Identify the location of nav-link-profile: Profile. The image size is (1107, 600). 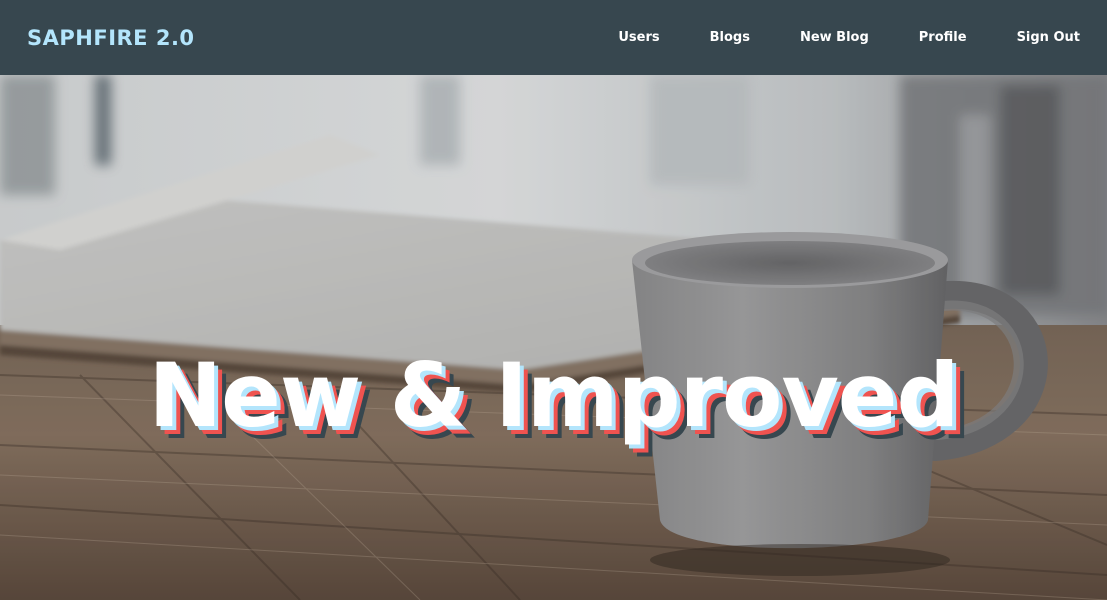
(943, 37).